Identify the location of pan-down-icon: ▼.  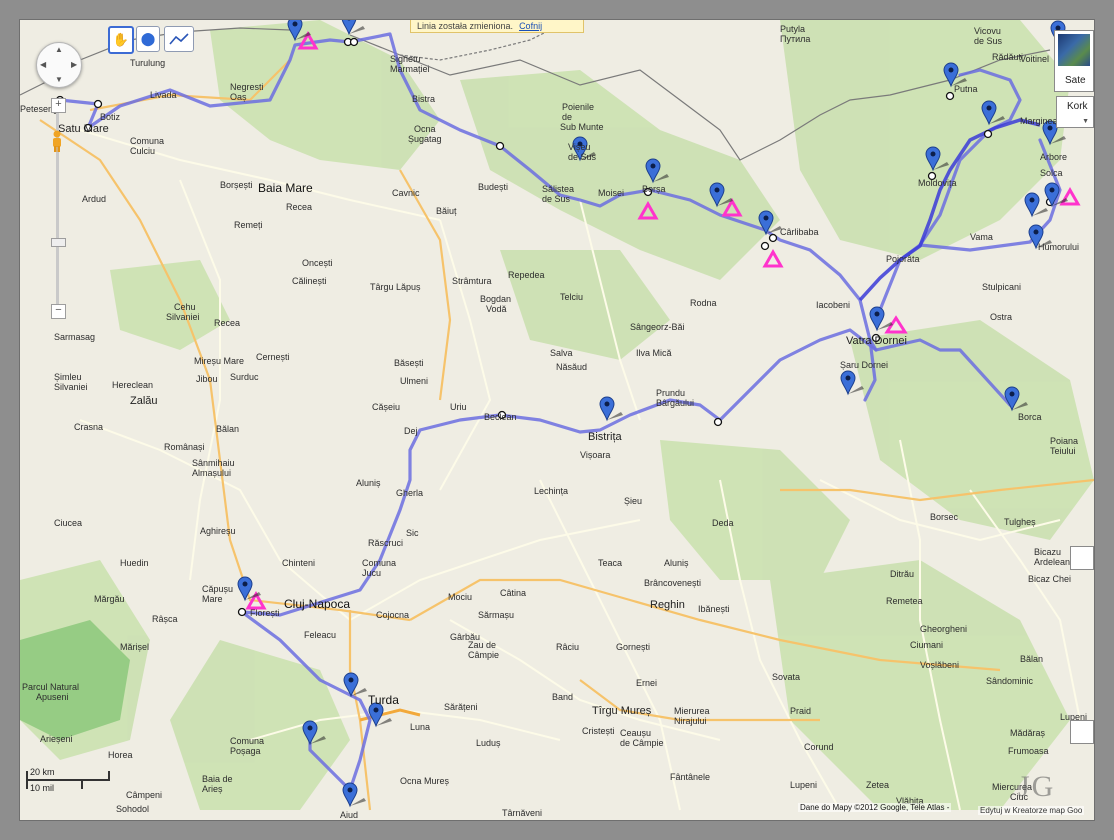
(59, 79).